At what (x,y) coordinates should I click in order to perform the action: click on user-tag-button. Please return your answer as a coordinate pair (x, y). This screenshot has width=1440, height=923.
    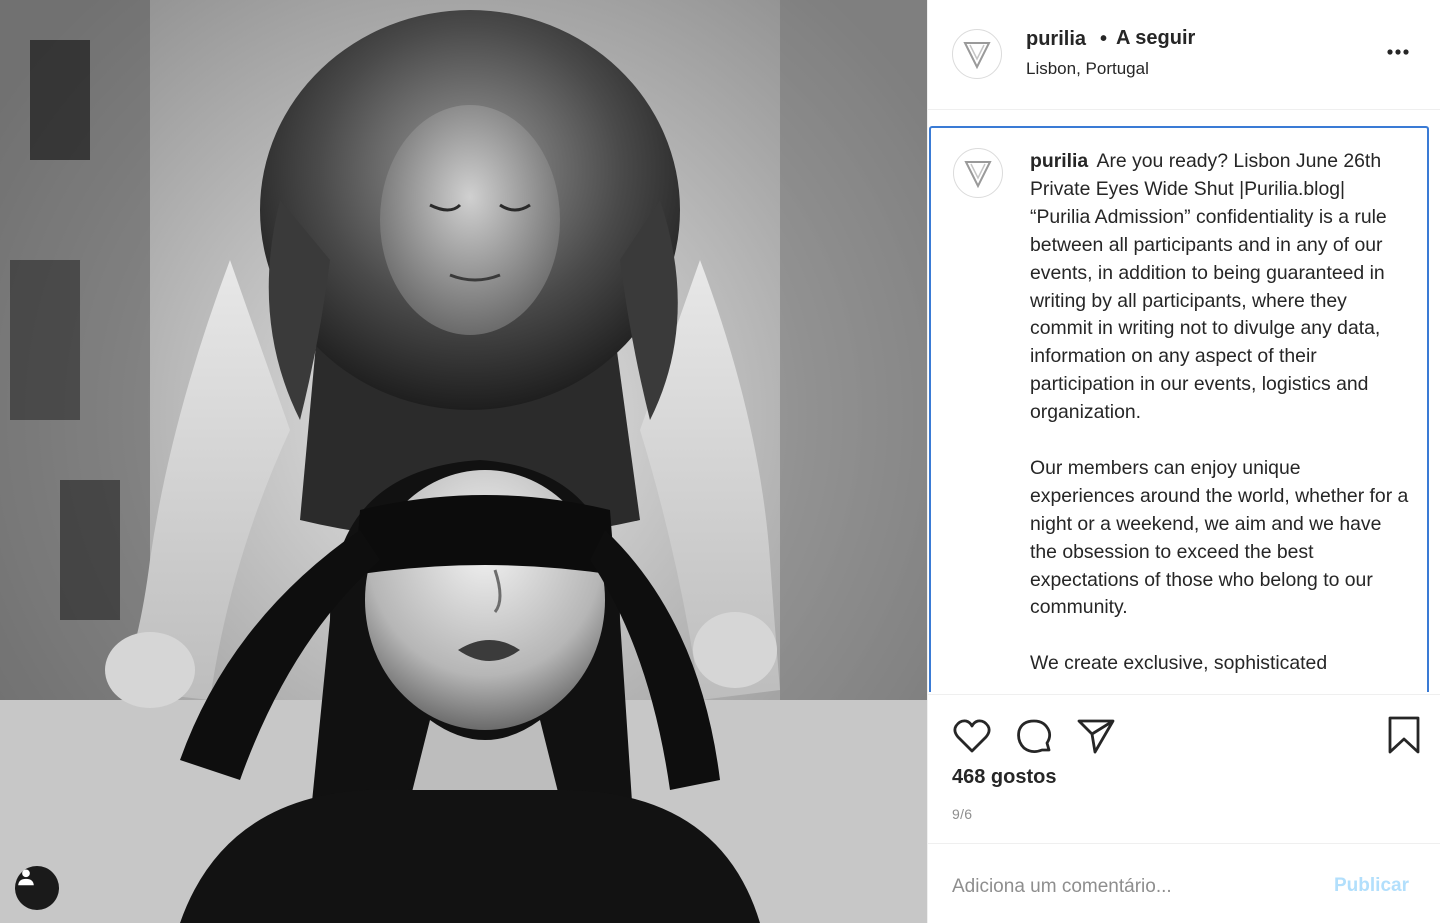
    Looking at the image, I should click on (37, 888).